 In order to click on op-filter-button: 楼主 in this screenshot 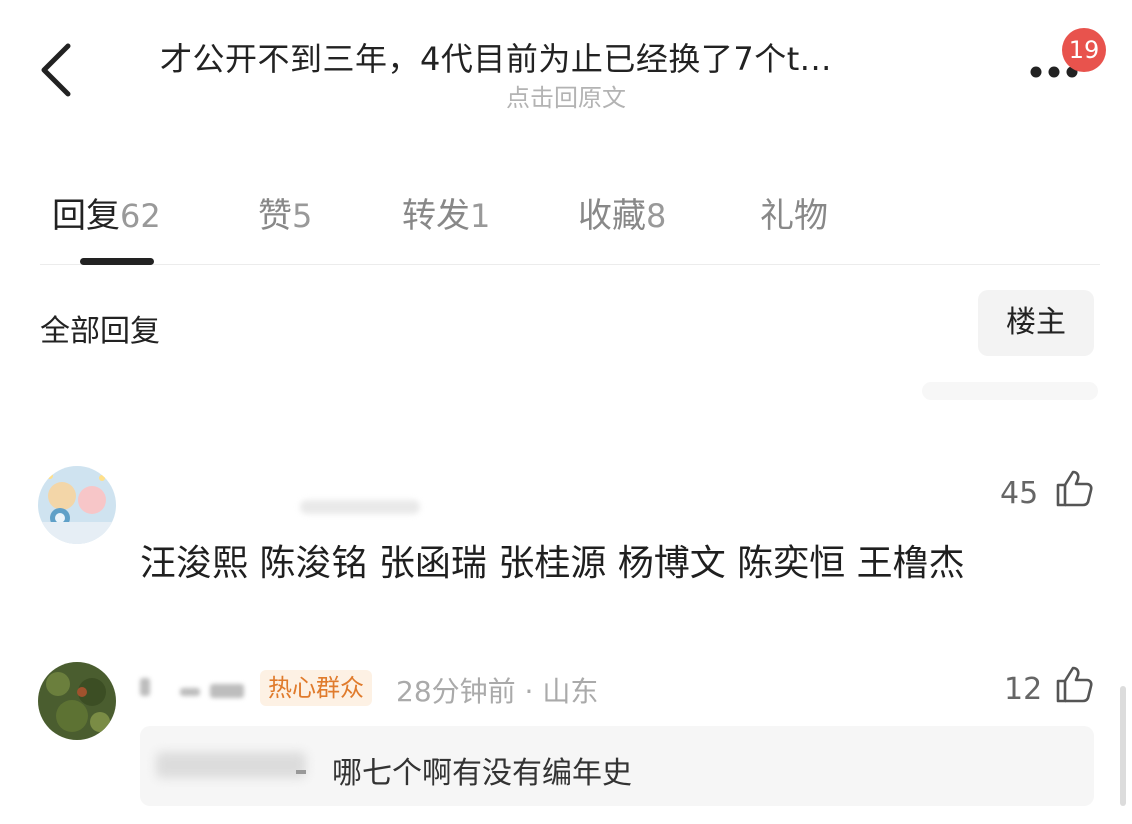, I will do `click(1036, 323)`.